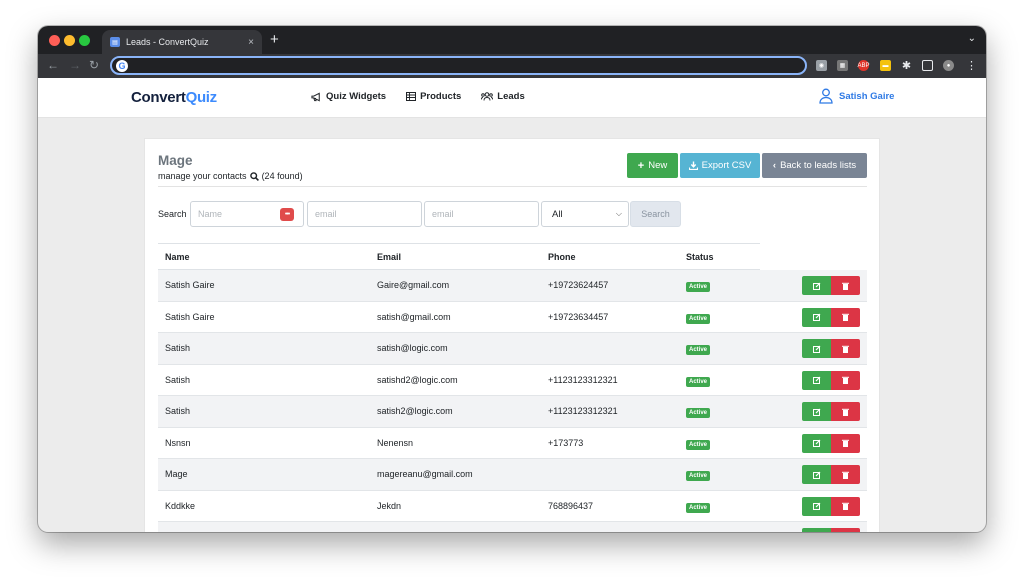 The height and width of the screenshot is (582, 1024). Describe the element at coordinates (287, 214) in the screenshot. I see `password-manager-icon: •••` at that location.